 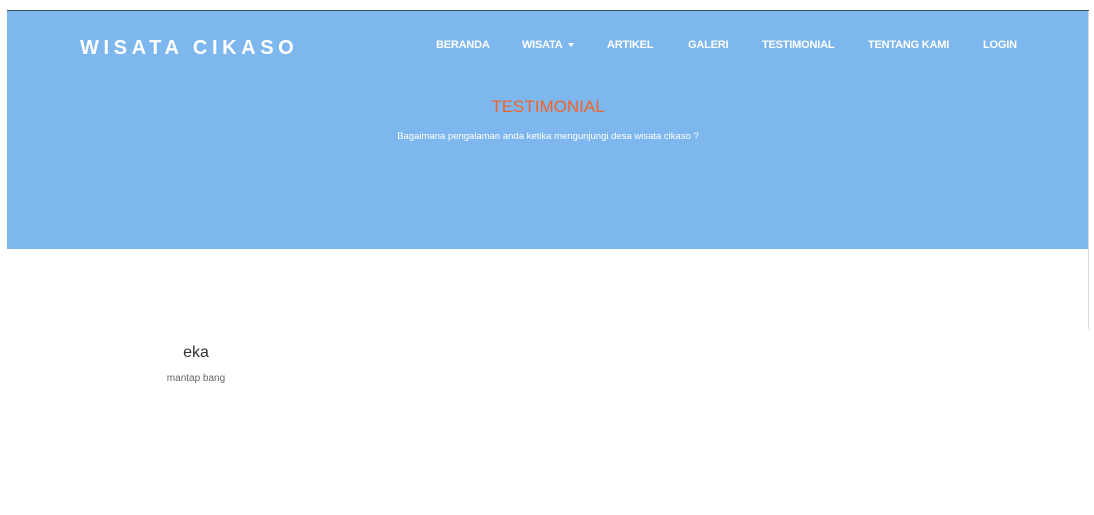 I want to click on nav-item-label: TENTANG KAMI, so click(x=909, y=45).